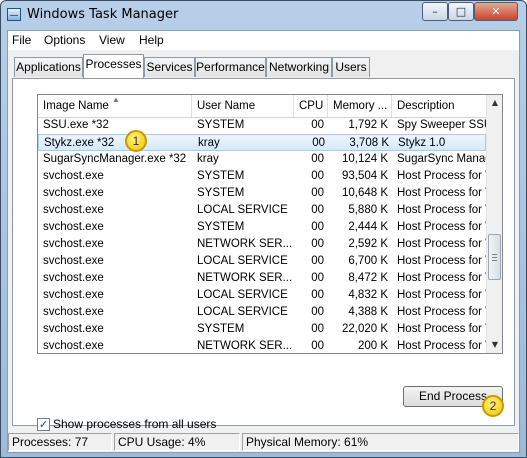 The height and width of the screenshot is (458, 527). I want to click on minimize-button: –, so click(435, 11).